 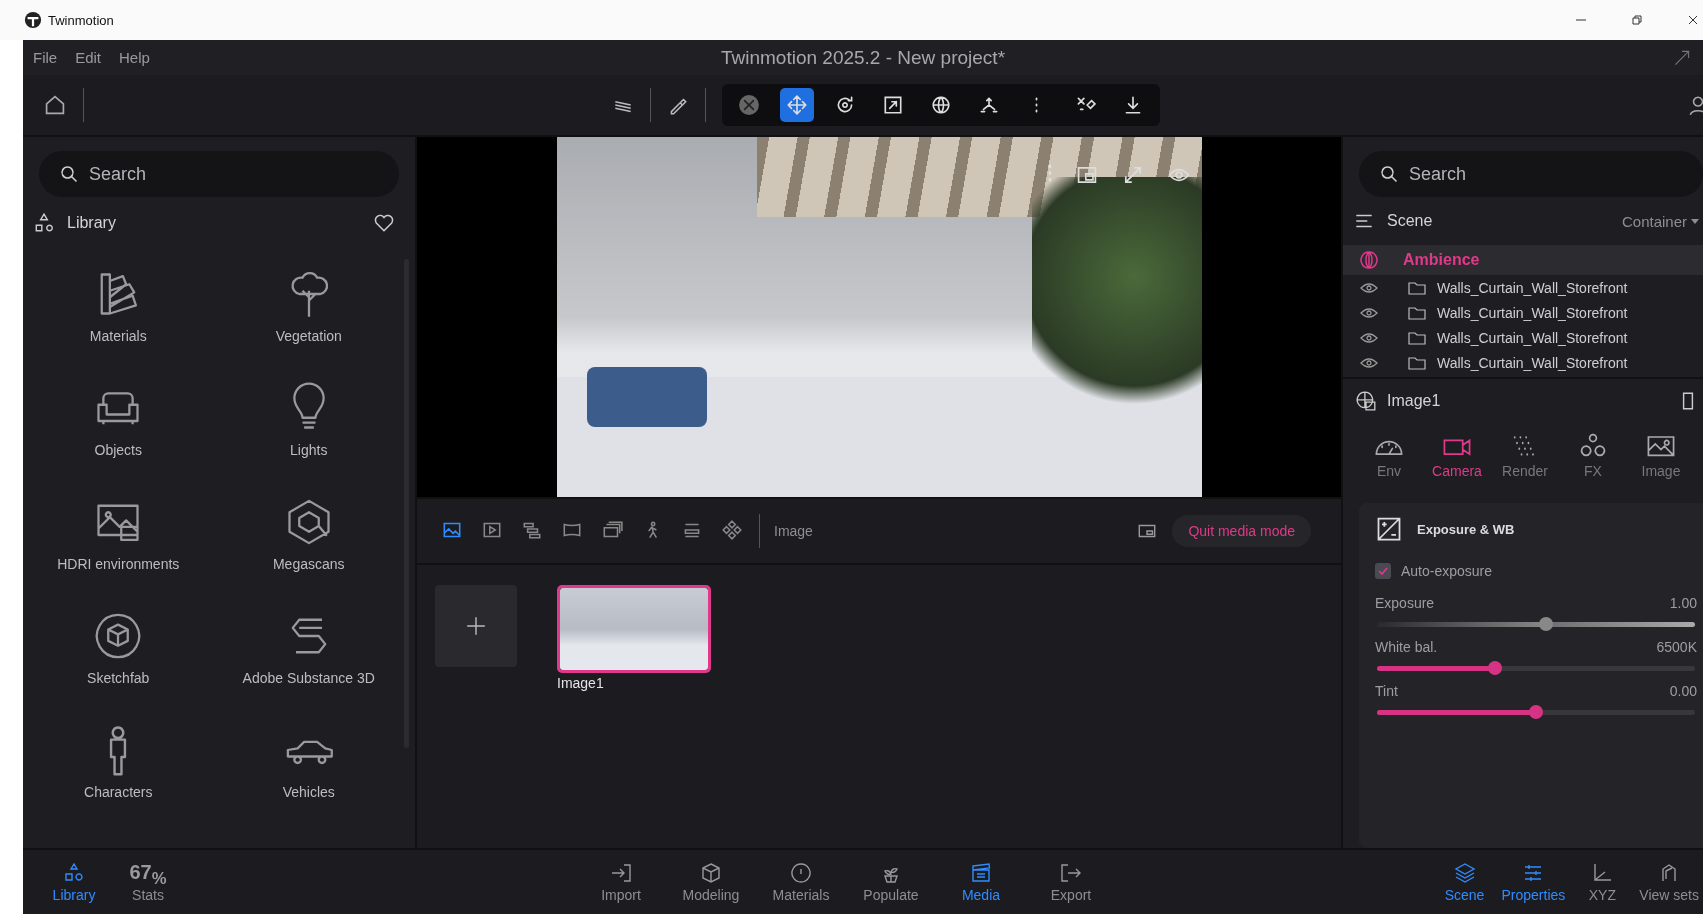 What do you see at coordinates (1602, 882) in the screenshot?
I see `axes-button: XYZ` at bounding box center [1602, 882].